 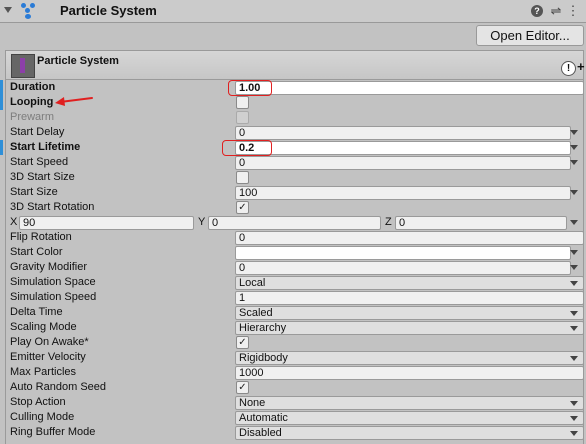 What do you see at coordinates (556, 11) in the screenshot?
I see `presets-icon: ⇌` at bounding box center [556, 11].